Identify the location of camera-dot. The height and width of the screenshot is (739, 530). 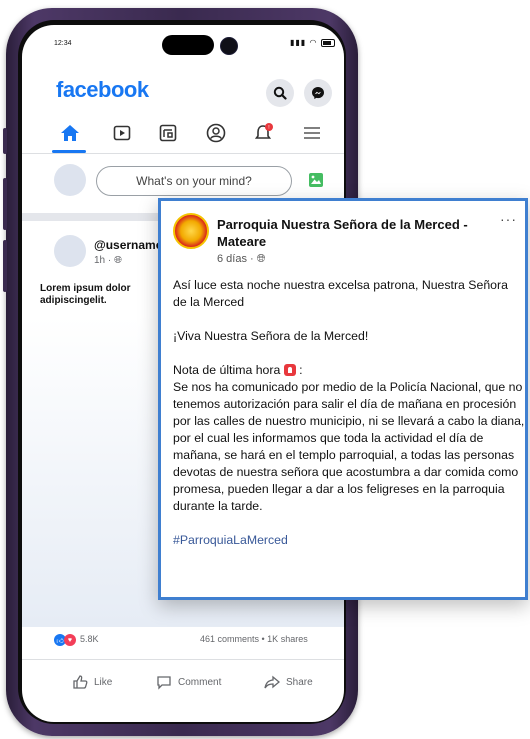
(229, 46).